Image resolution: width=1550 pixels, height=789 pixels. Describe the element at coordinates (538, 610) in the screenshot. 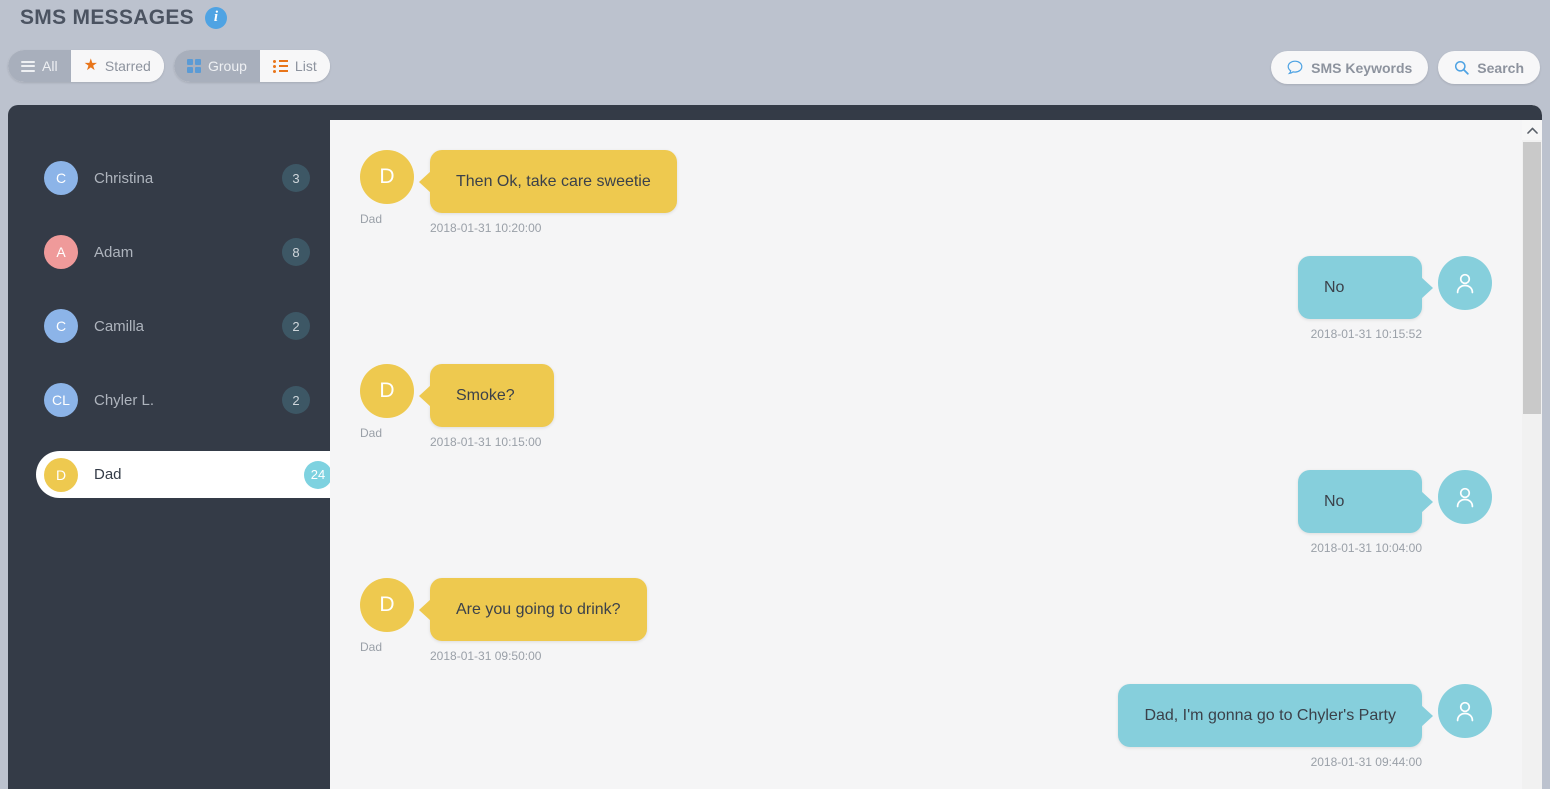

I see `message-bubble: Are you going to drink?` at that location.